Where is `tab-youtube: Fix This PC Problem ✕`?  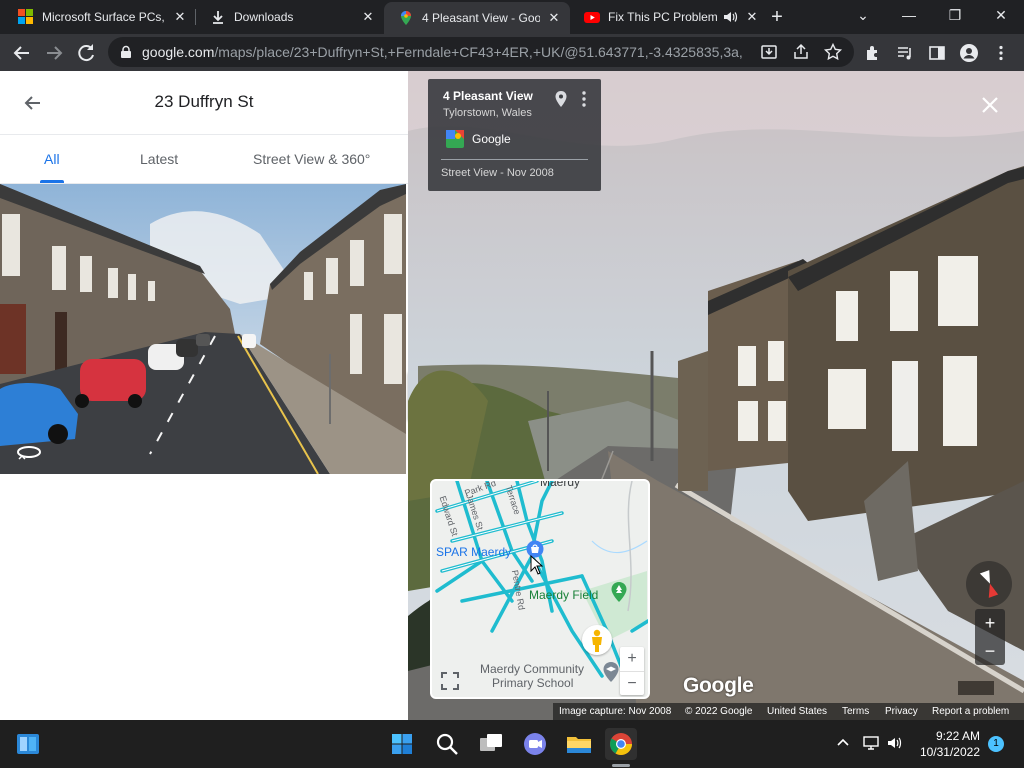
tab-youtube: Fix This PC Problem ✕ is located at coordinates (663, 17).